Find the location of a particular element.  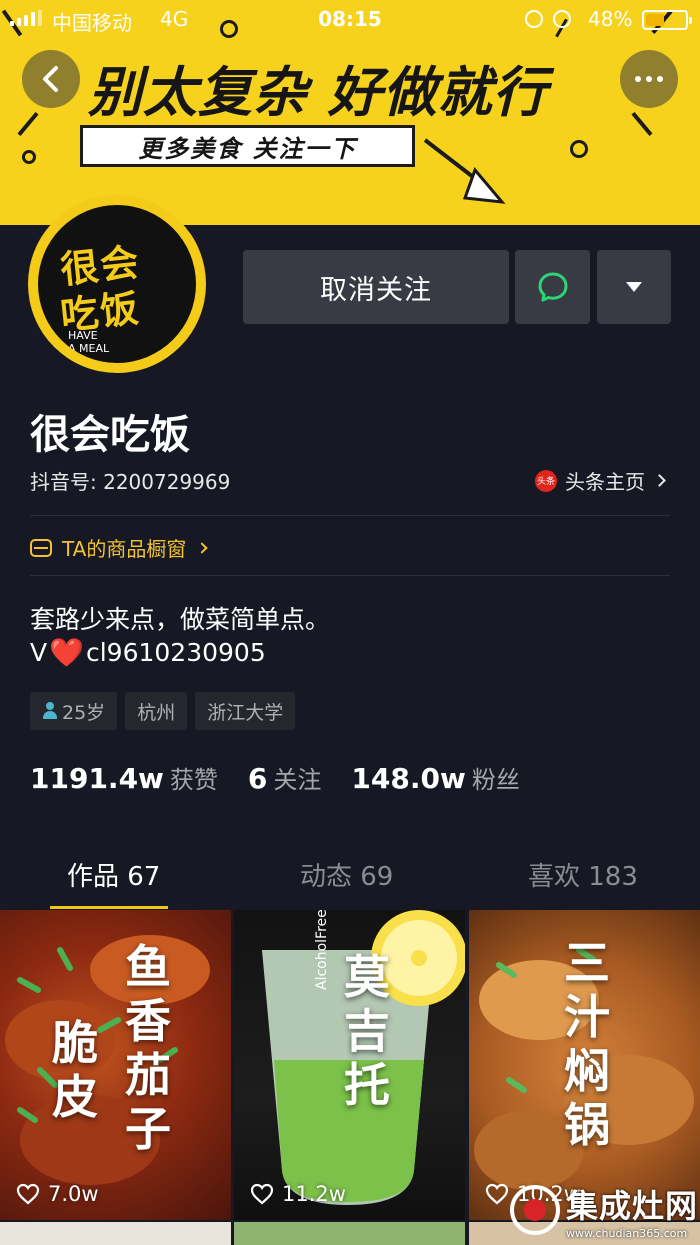

stat-following: 6 关注 is located at coordinates (284, 777).